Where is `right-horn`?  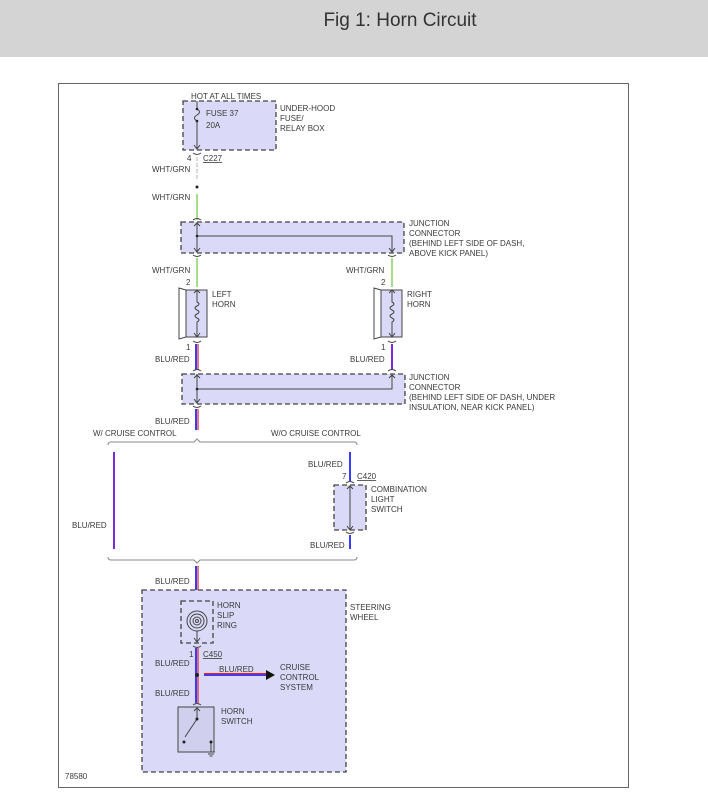 right-horn is located at coordinates (388, 313).